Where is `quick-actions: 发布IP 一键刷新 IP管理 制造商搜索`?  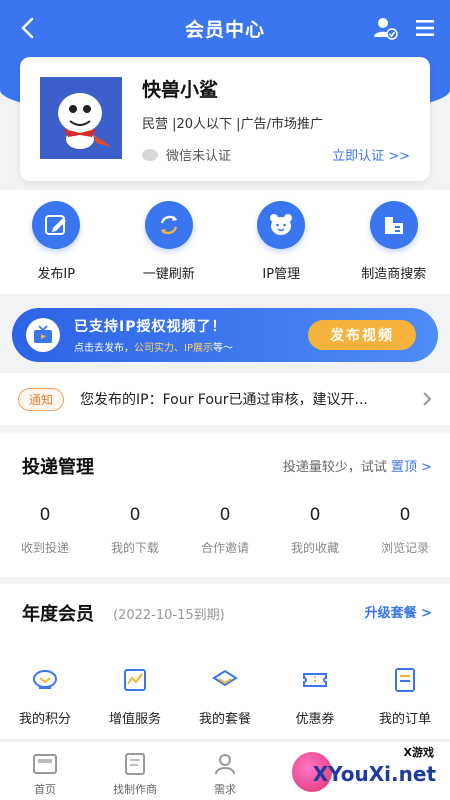
quick-actions: 发布IP 一键刷新 IP管理 制造商搜索 is located at coordinates (225, 242).